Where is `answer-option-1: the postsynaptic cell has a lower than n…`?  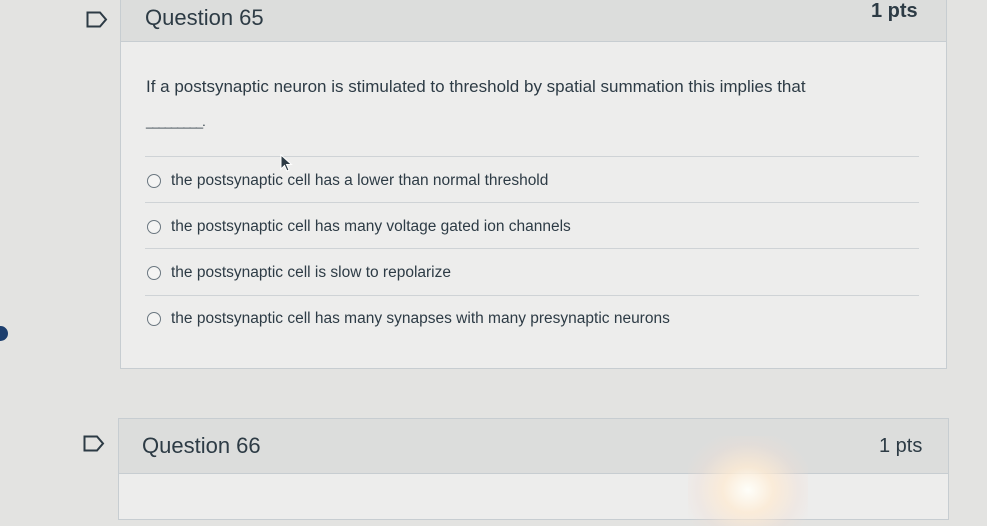 answer-option-1: the postsynaptic cell has a lower than n… is located at coordinates (347, 181).